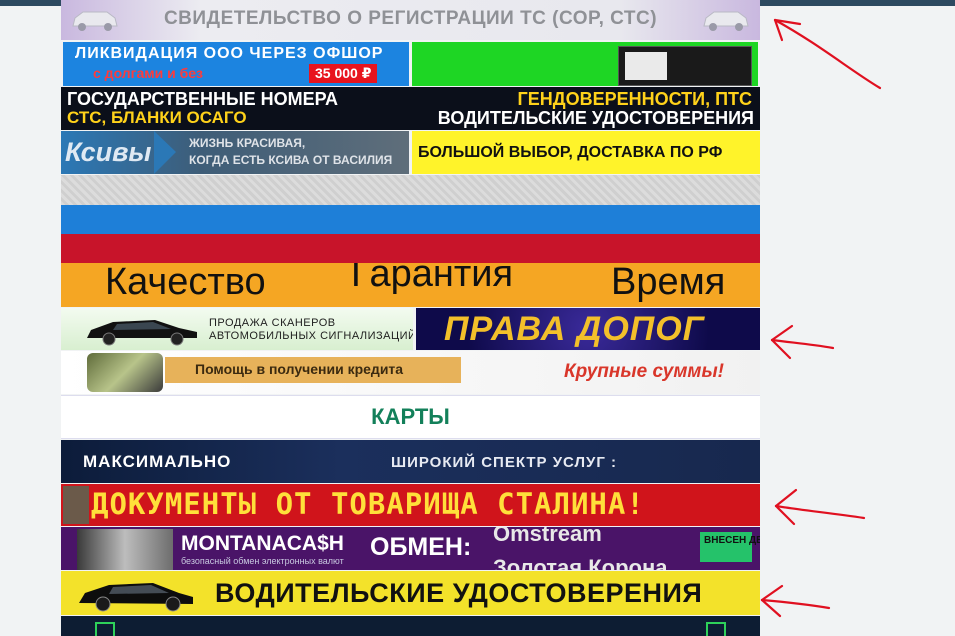 This screenshot has height=636, width=955. What do you see at coordinates (157, 461) in the screenshot?
I see `maximalno-left: МАКСИМАЛЬНО` at bounding box center [157, 461].